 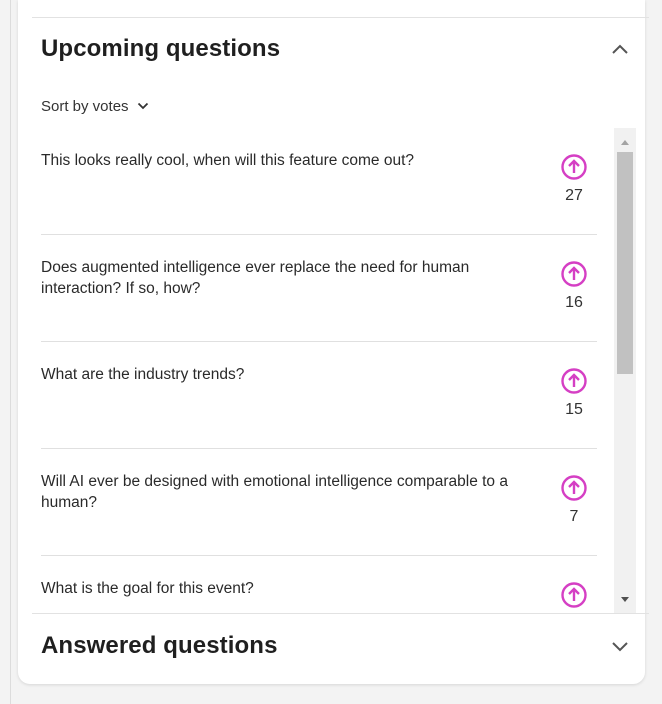 What do you see at coordinates (319, 584) in the screenshot?
I see `question-item: What is the goal for this event?` at bounding box center [319, 584].